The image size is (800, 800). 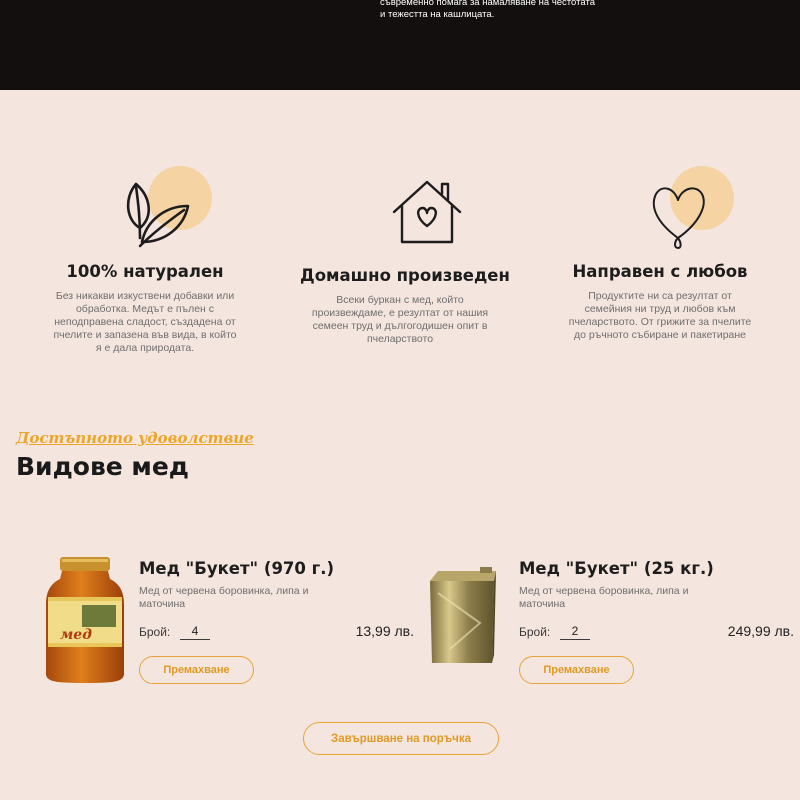 I want to click on honey-jar-image: мед, so click(x=85, y=620).